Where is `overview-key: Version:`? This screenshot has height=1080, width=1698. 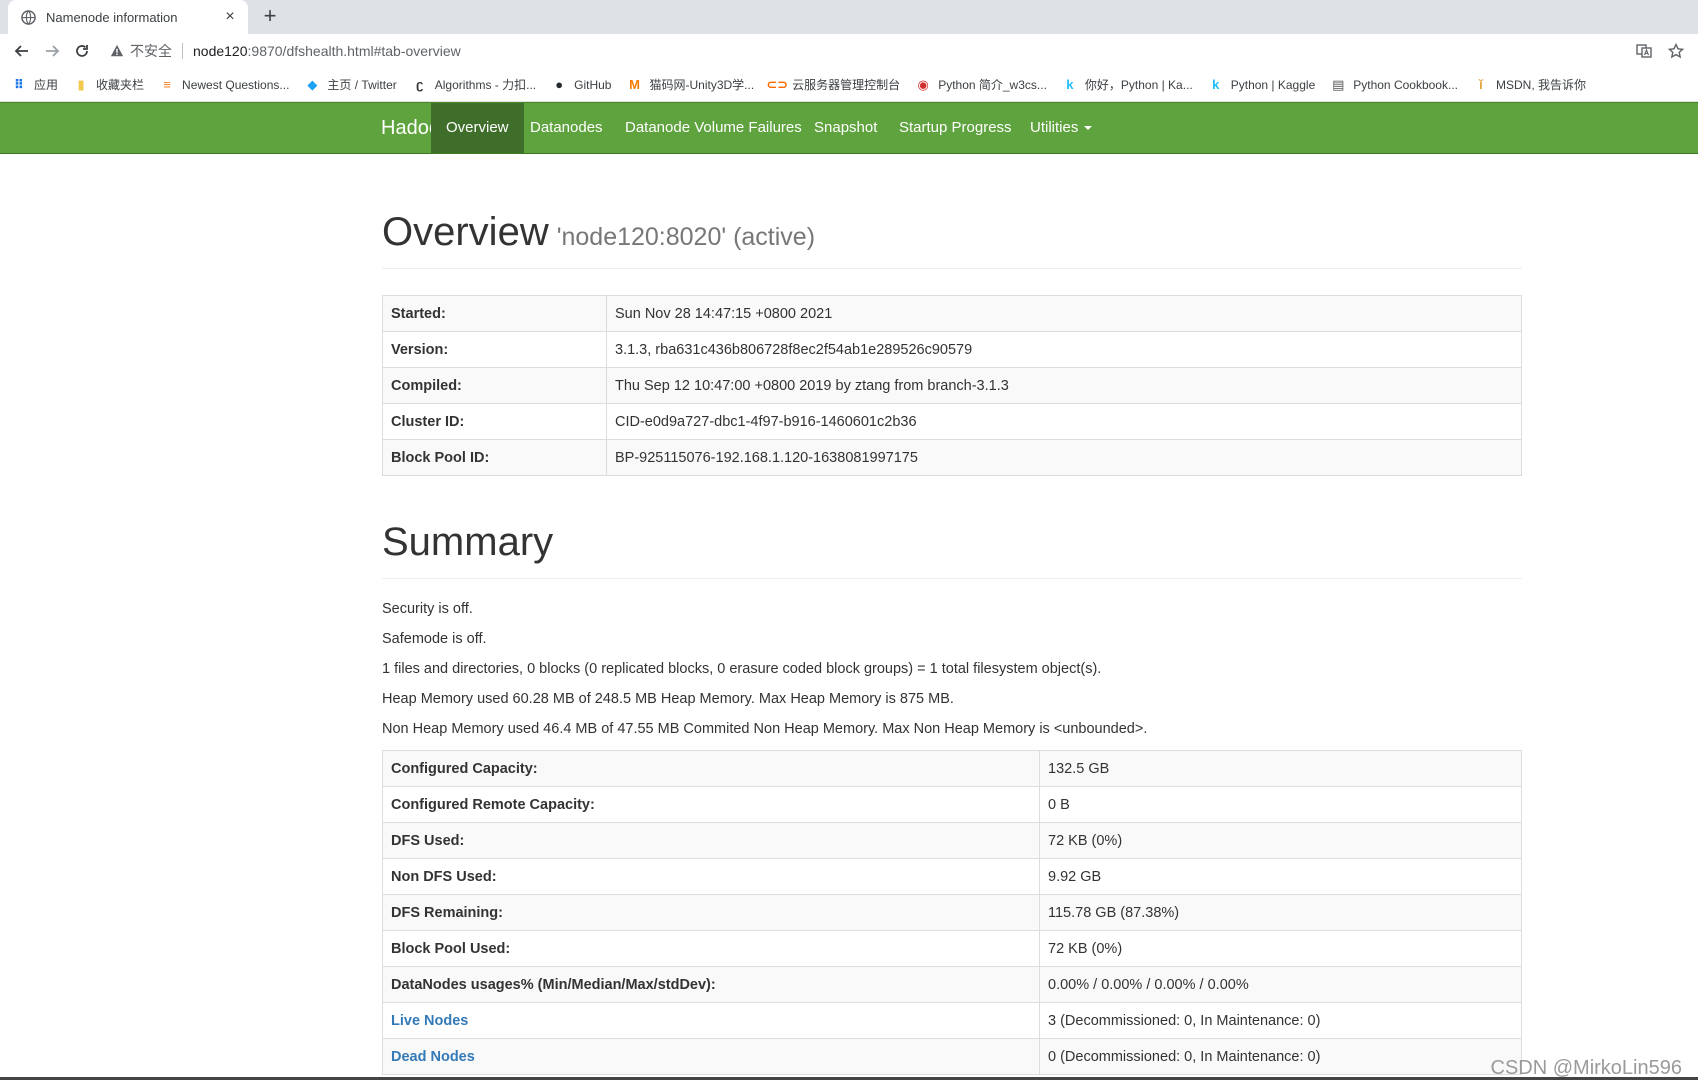
overview-key: Version: is located at coordinates (494, 349).